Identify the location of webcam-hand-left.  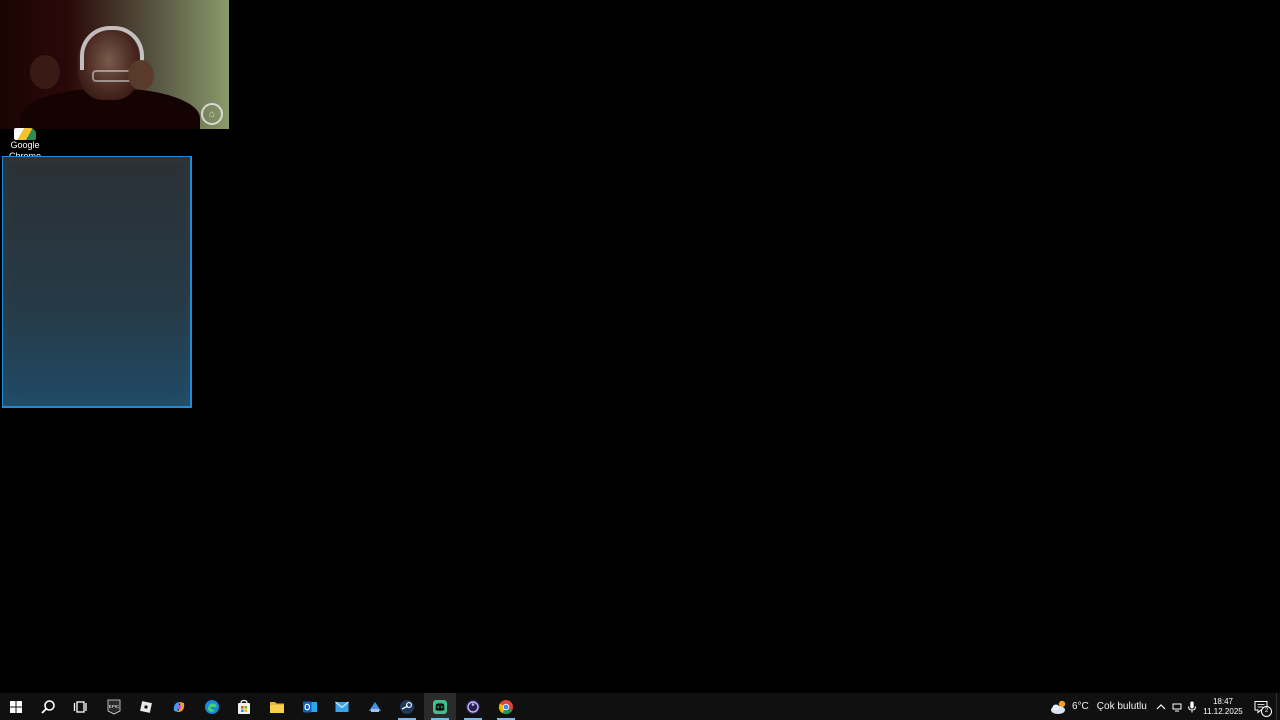
(45, 72).